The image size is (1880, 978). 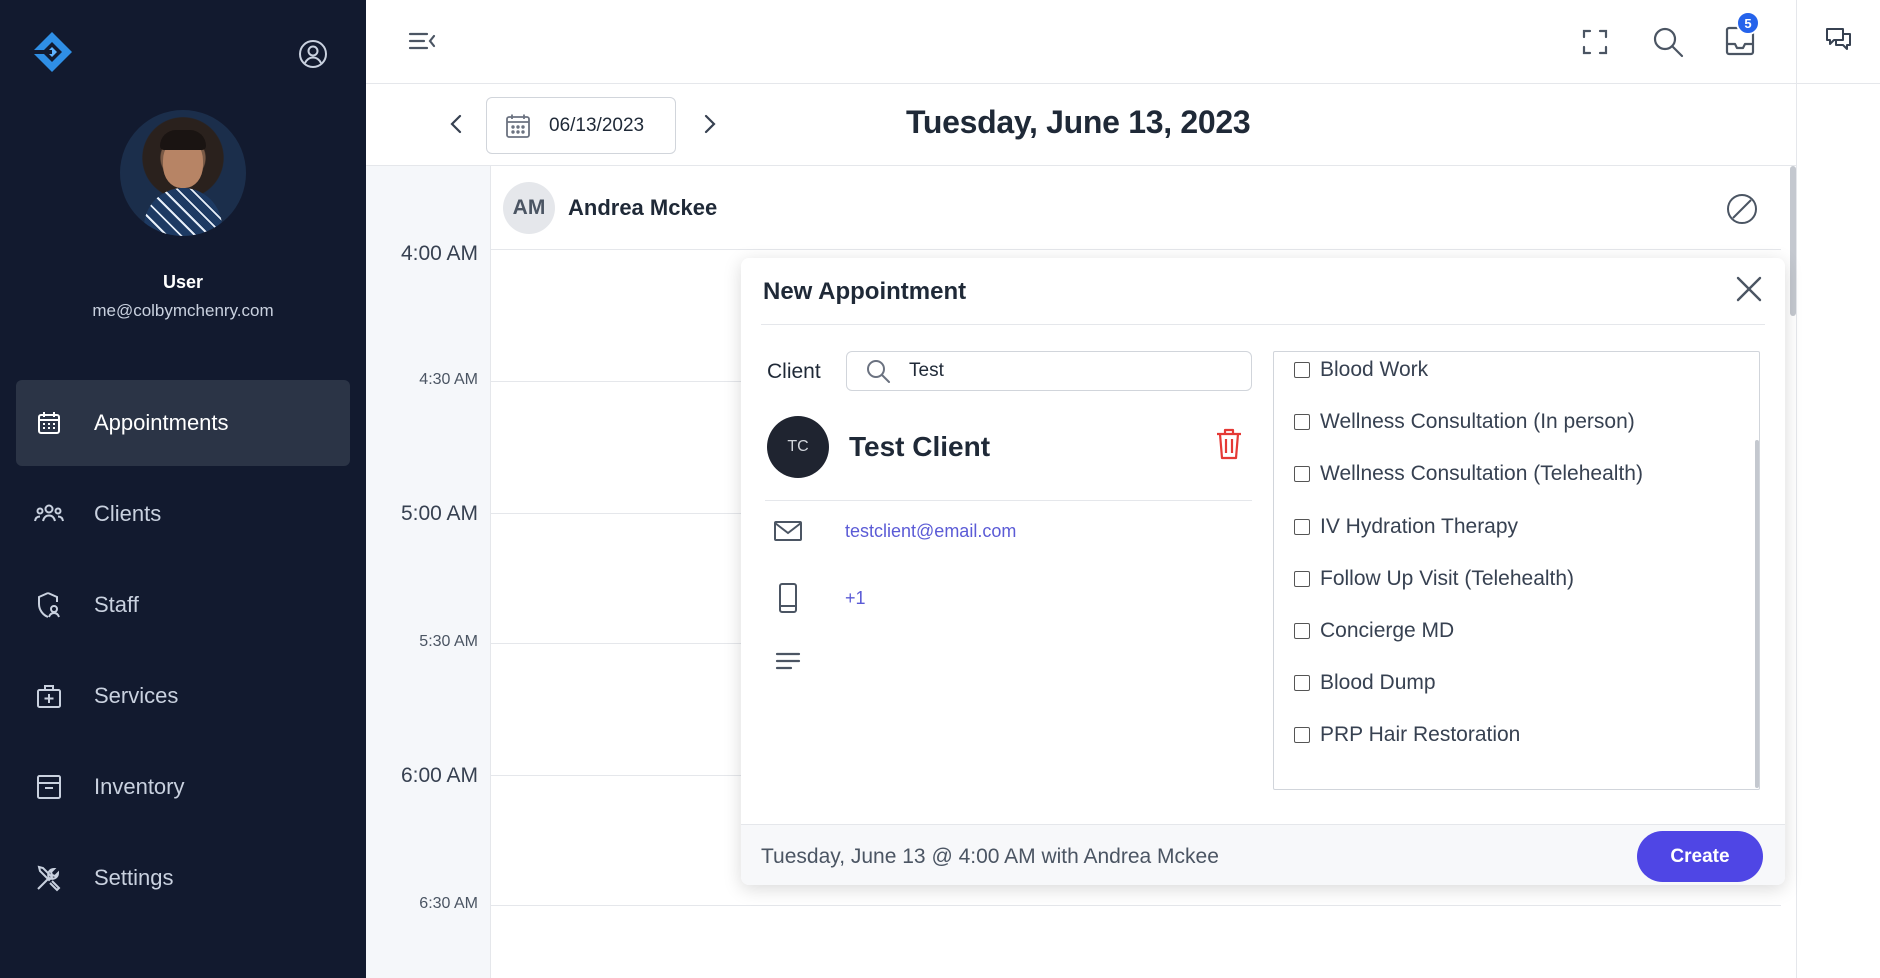 What do you see at coordinates (49, 787) in the screenshot?
I see `archive-box-icon` at bounding box center [49, 787].